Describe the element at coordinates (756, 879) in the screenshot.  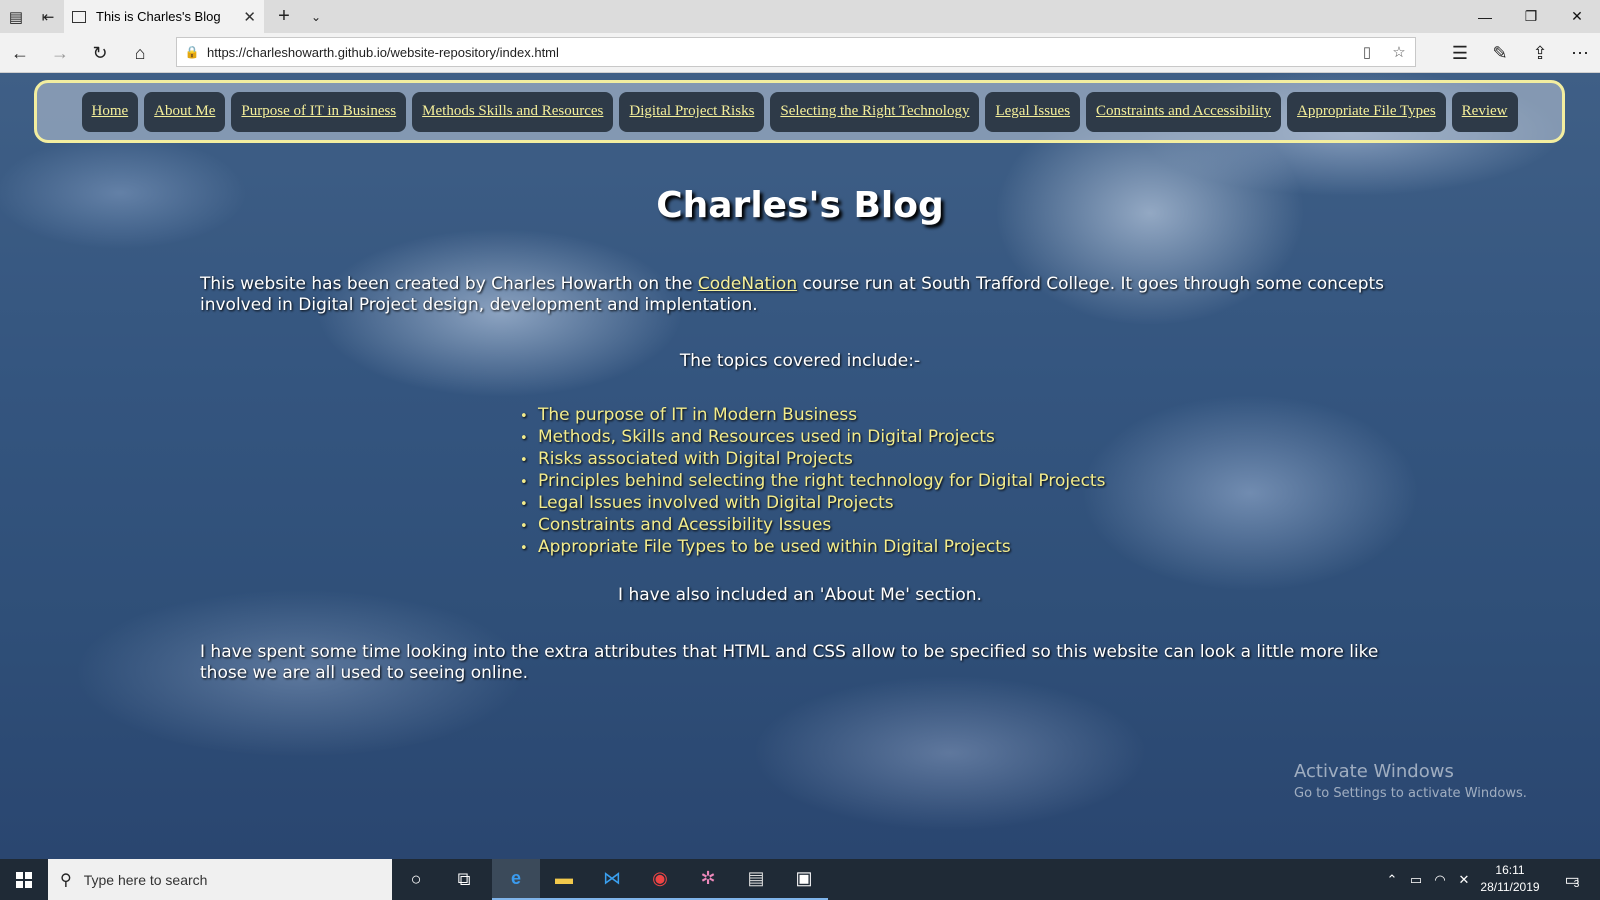
I see `python-icon: ▤` at that location.